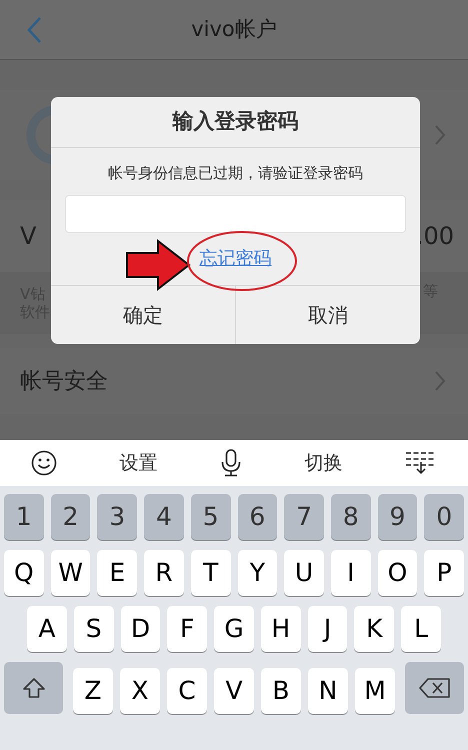 This screenshot has height=750, width=468. What do you see at coordinates (235, 173) in the screenshot?
I see `dialog-message: 帐号身份信息已过期，请验证登录密码` at bounding box center [235, 173].